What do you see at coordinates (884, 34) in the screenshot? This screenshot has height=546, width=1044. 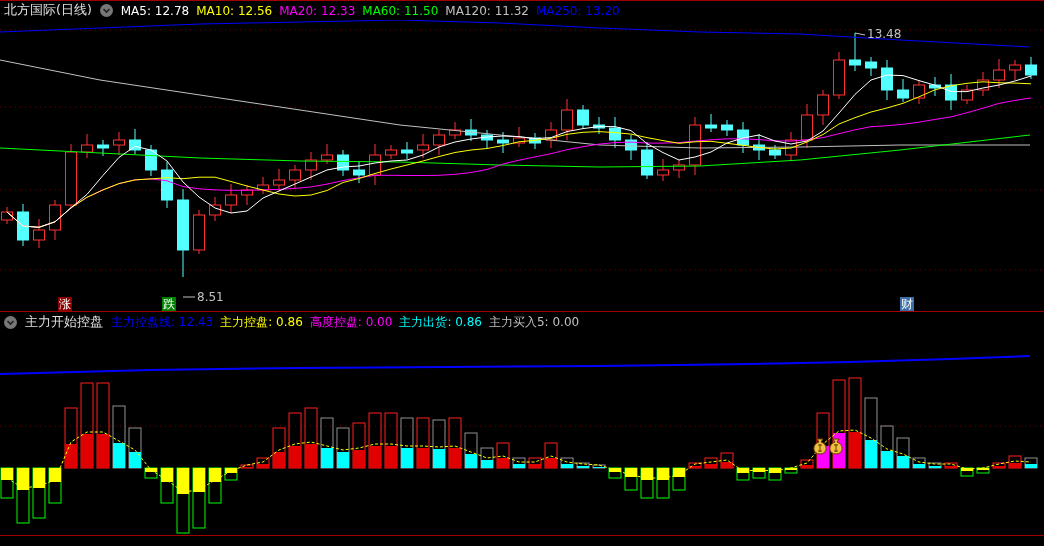 I see `high-price-label: 13.48` at bounding box center [884, 34].